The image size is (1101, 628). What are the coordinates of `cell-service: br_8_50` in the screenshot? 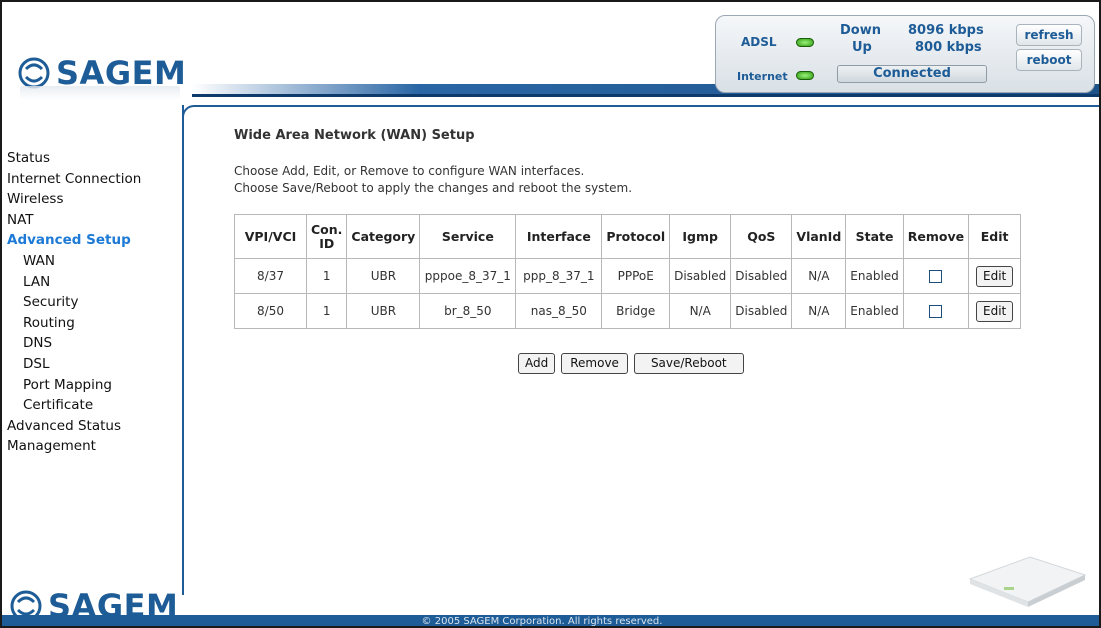 It's located at (468, 311).